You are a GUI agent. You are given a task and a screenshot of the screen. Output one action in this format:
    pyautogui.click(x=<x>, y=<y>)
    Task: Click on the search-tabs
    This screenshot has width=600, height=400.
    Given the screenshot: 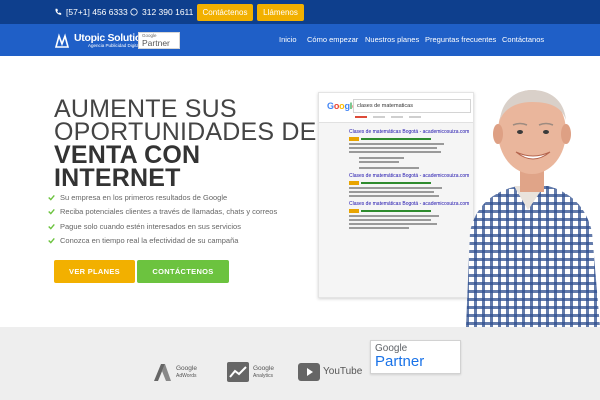 What is the action you would take?
    pyautogui.click(x=391, y=117)
    